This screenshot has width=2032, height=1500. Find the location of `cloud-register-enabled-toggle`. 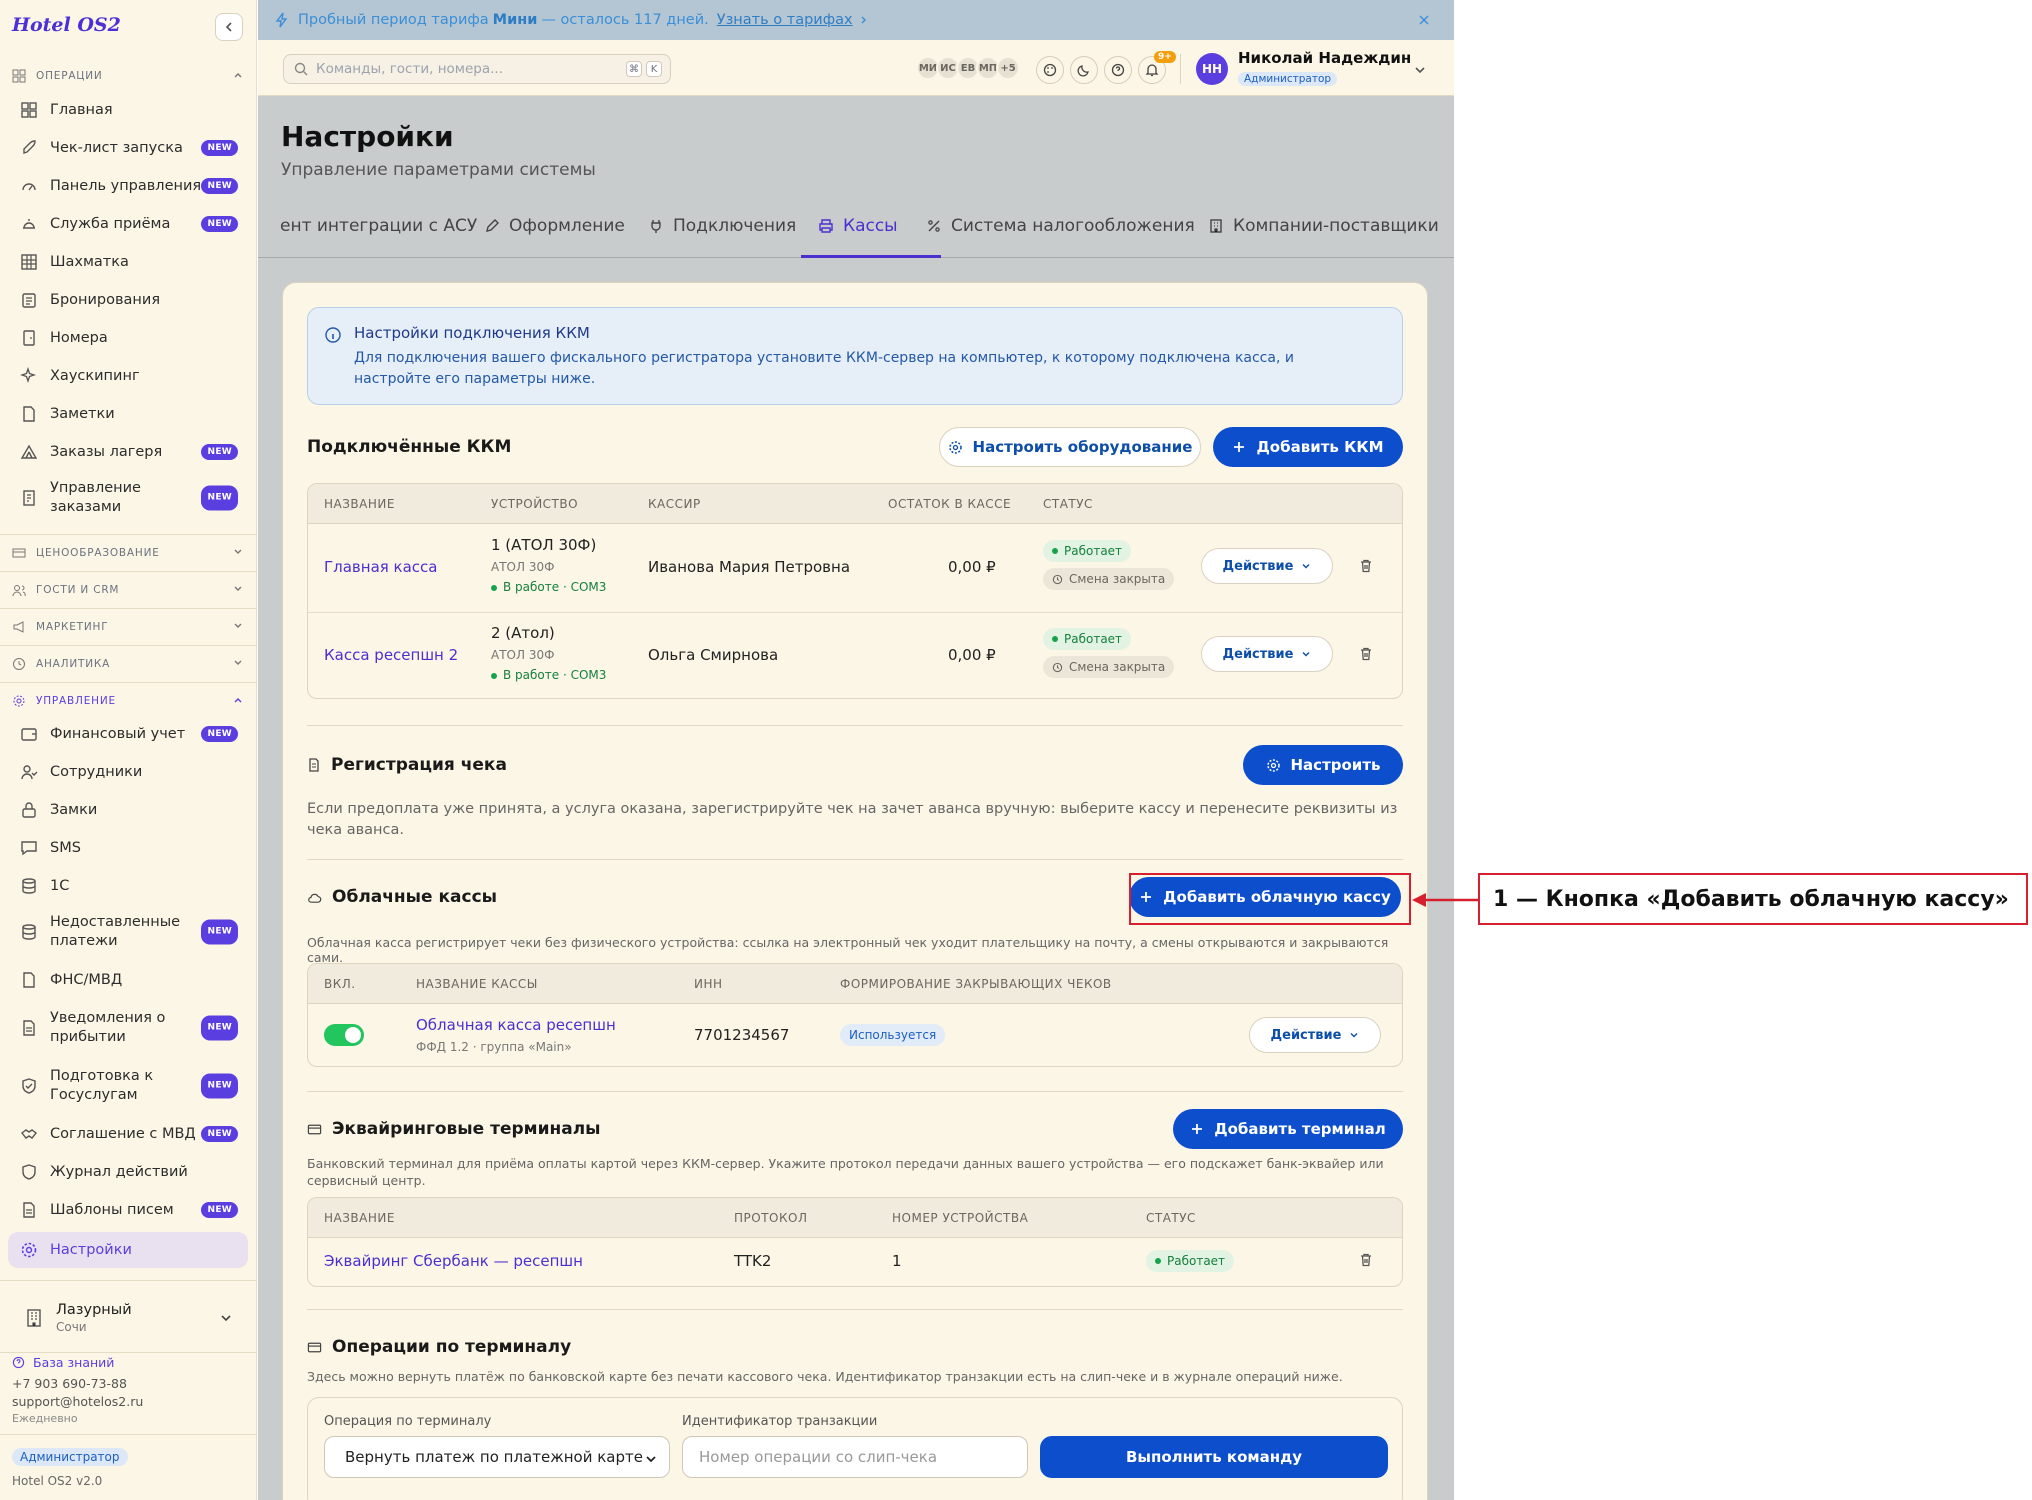

cloud-register-enabled-toggle is located at coordinates (344, 1035).